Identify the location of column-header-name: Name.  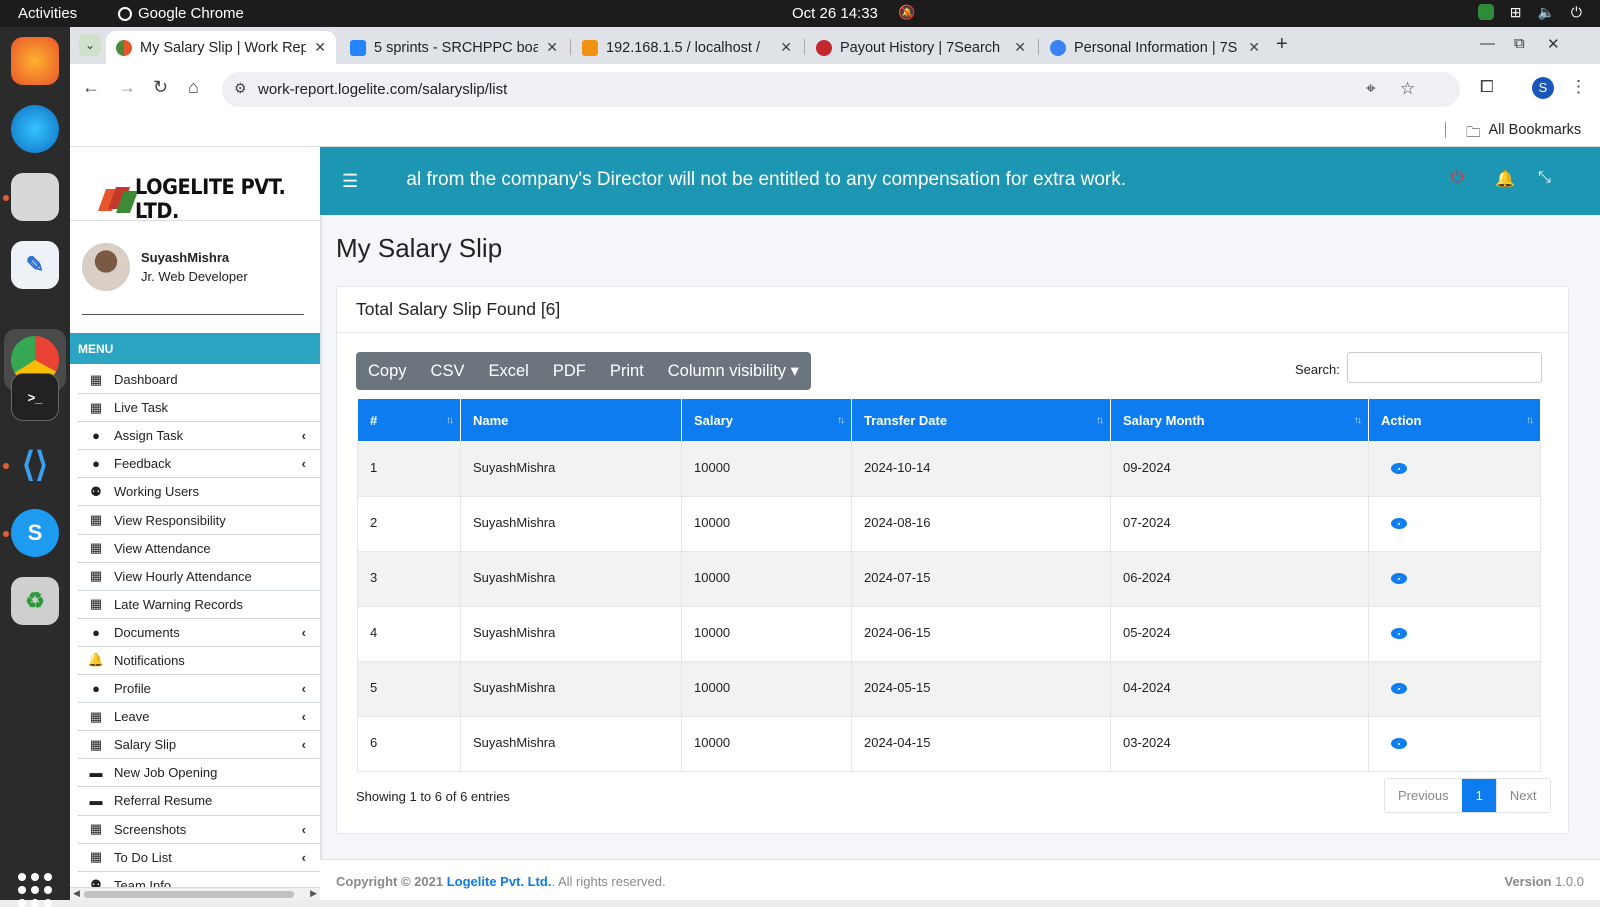
(571, 420).